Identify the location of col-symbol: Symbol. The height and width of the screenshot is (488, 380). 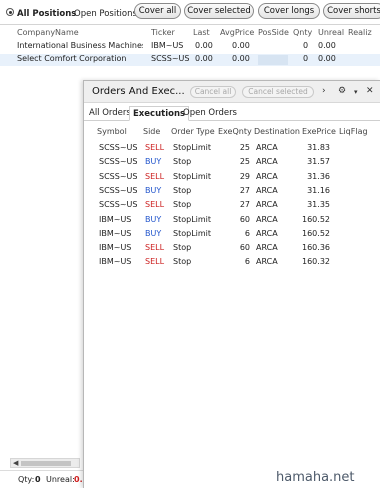
(112, 131).